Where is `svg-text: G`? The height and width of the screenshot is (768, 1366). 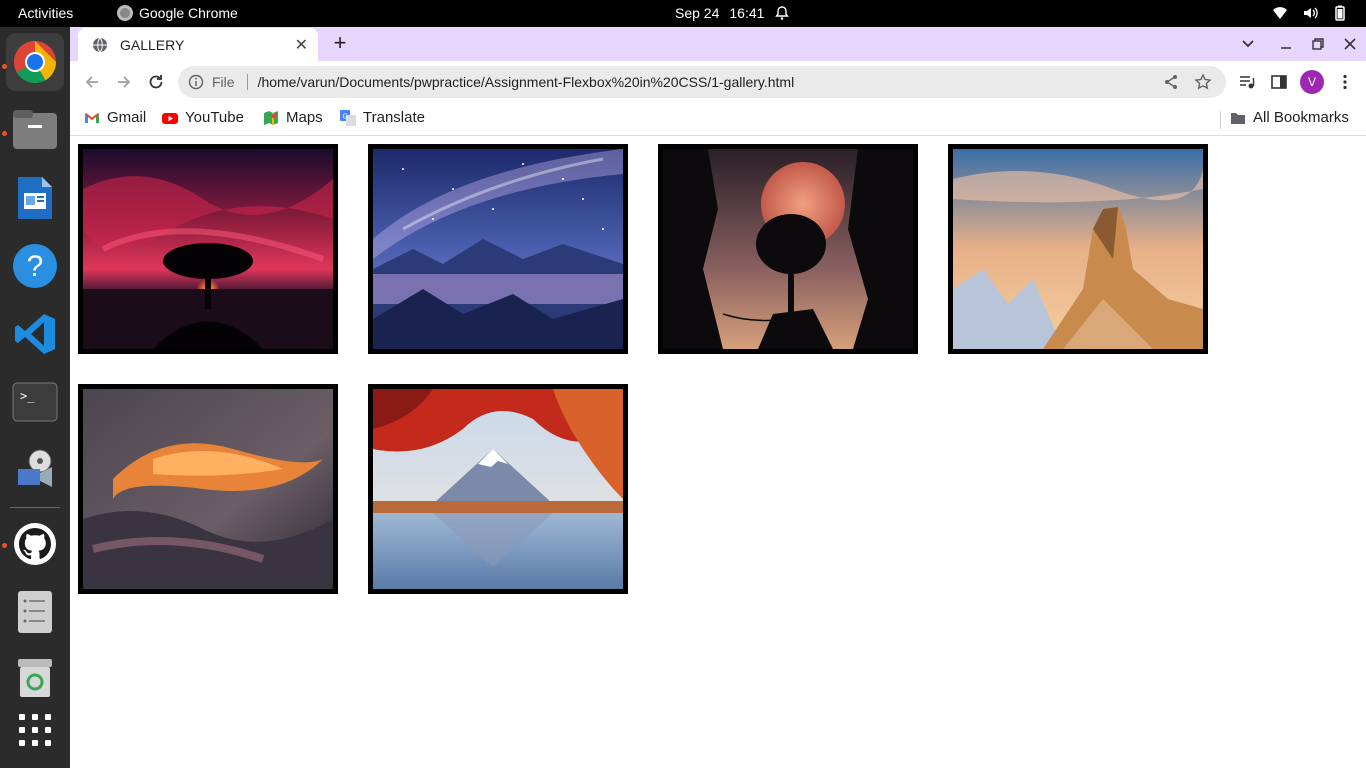 svg-text: G is located at coordinates (345, 116).